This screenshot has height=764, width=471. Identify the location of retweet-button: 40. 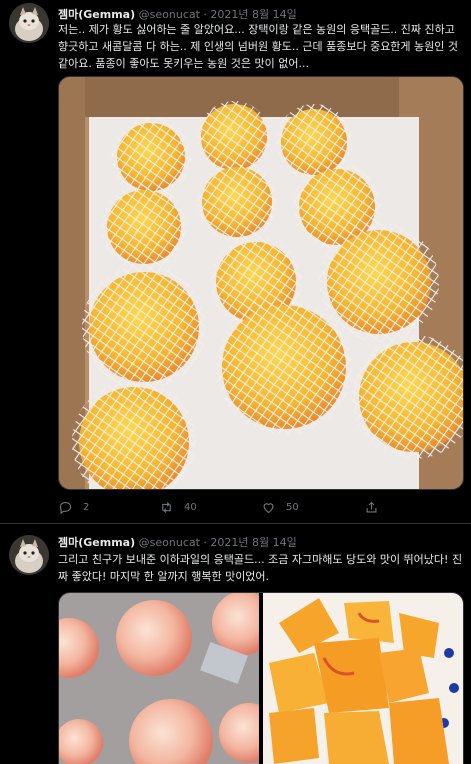
(178, 507).